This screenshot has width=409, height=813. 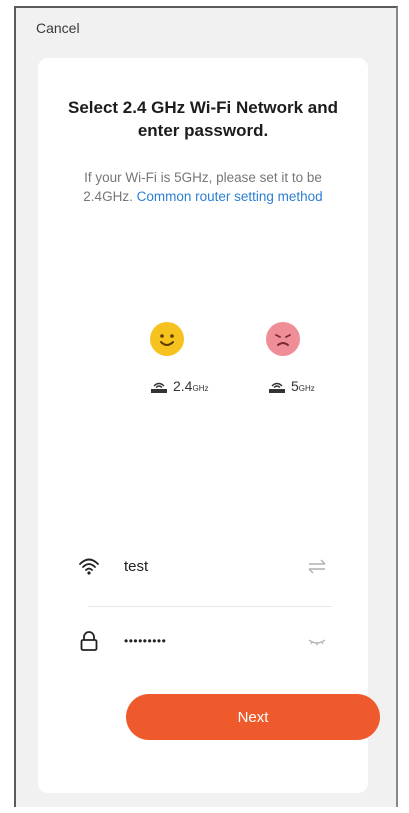 I want to click on sad-face-icon, so click(x=283, y=339).